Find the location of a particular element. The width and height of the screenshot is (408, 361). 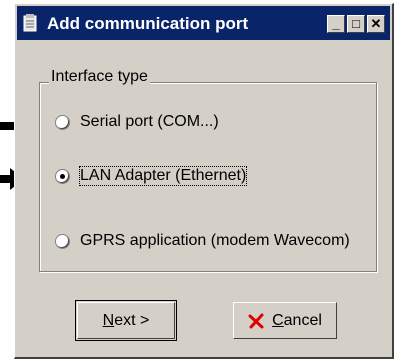

interface-type-label: Interface type is located at coordinates (99, 77).